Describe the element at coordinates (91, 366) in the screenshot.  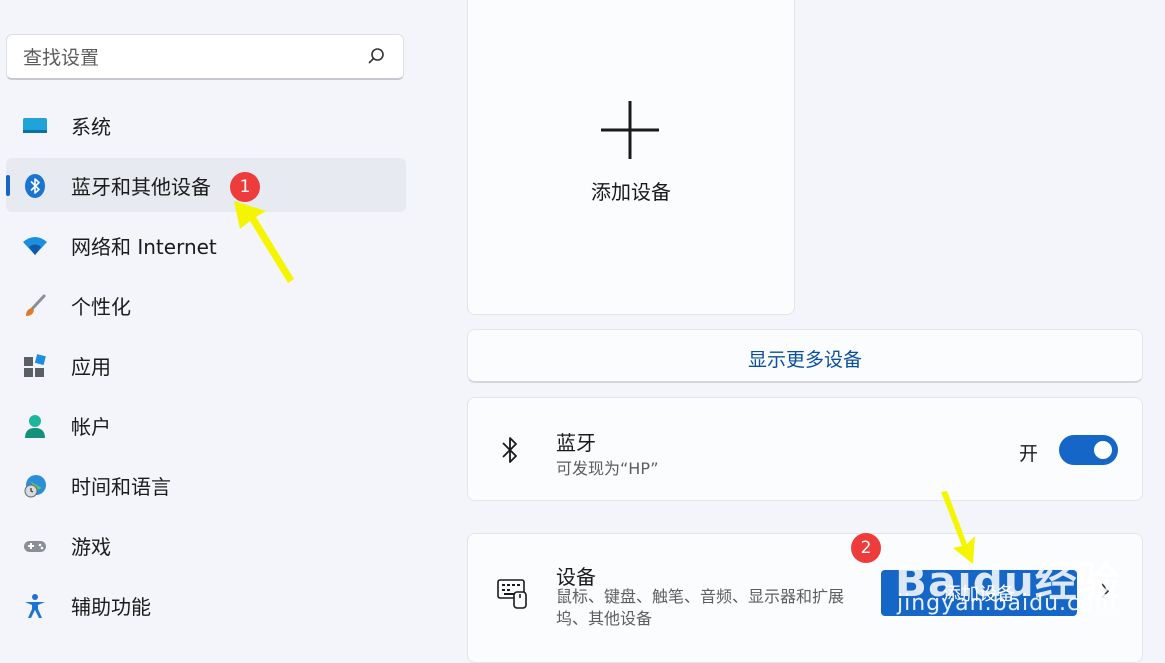
I see `sidebar-item-label: 应用` at that location.